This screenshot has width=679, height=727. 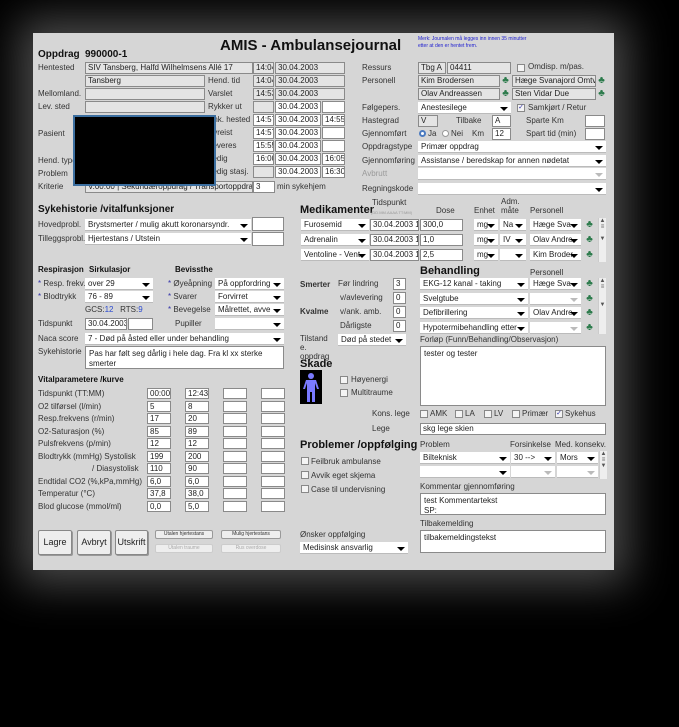 What do you see at coordinates (512, 161) in the screenshot?
I see `gjennomforing-select: Assistanse / beredskap for annen nødetat` at bounding box center [512, 161].